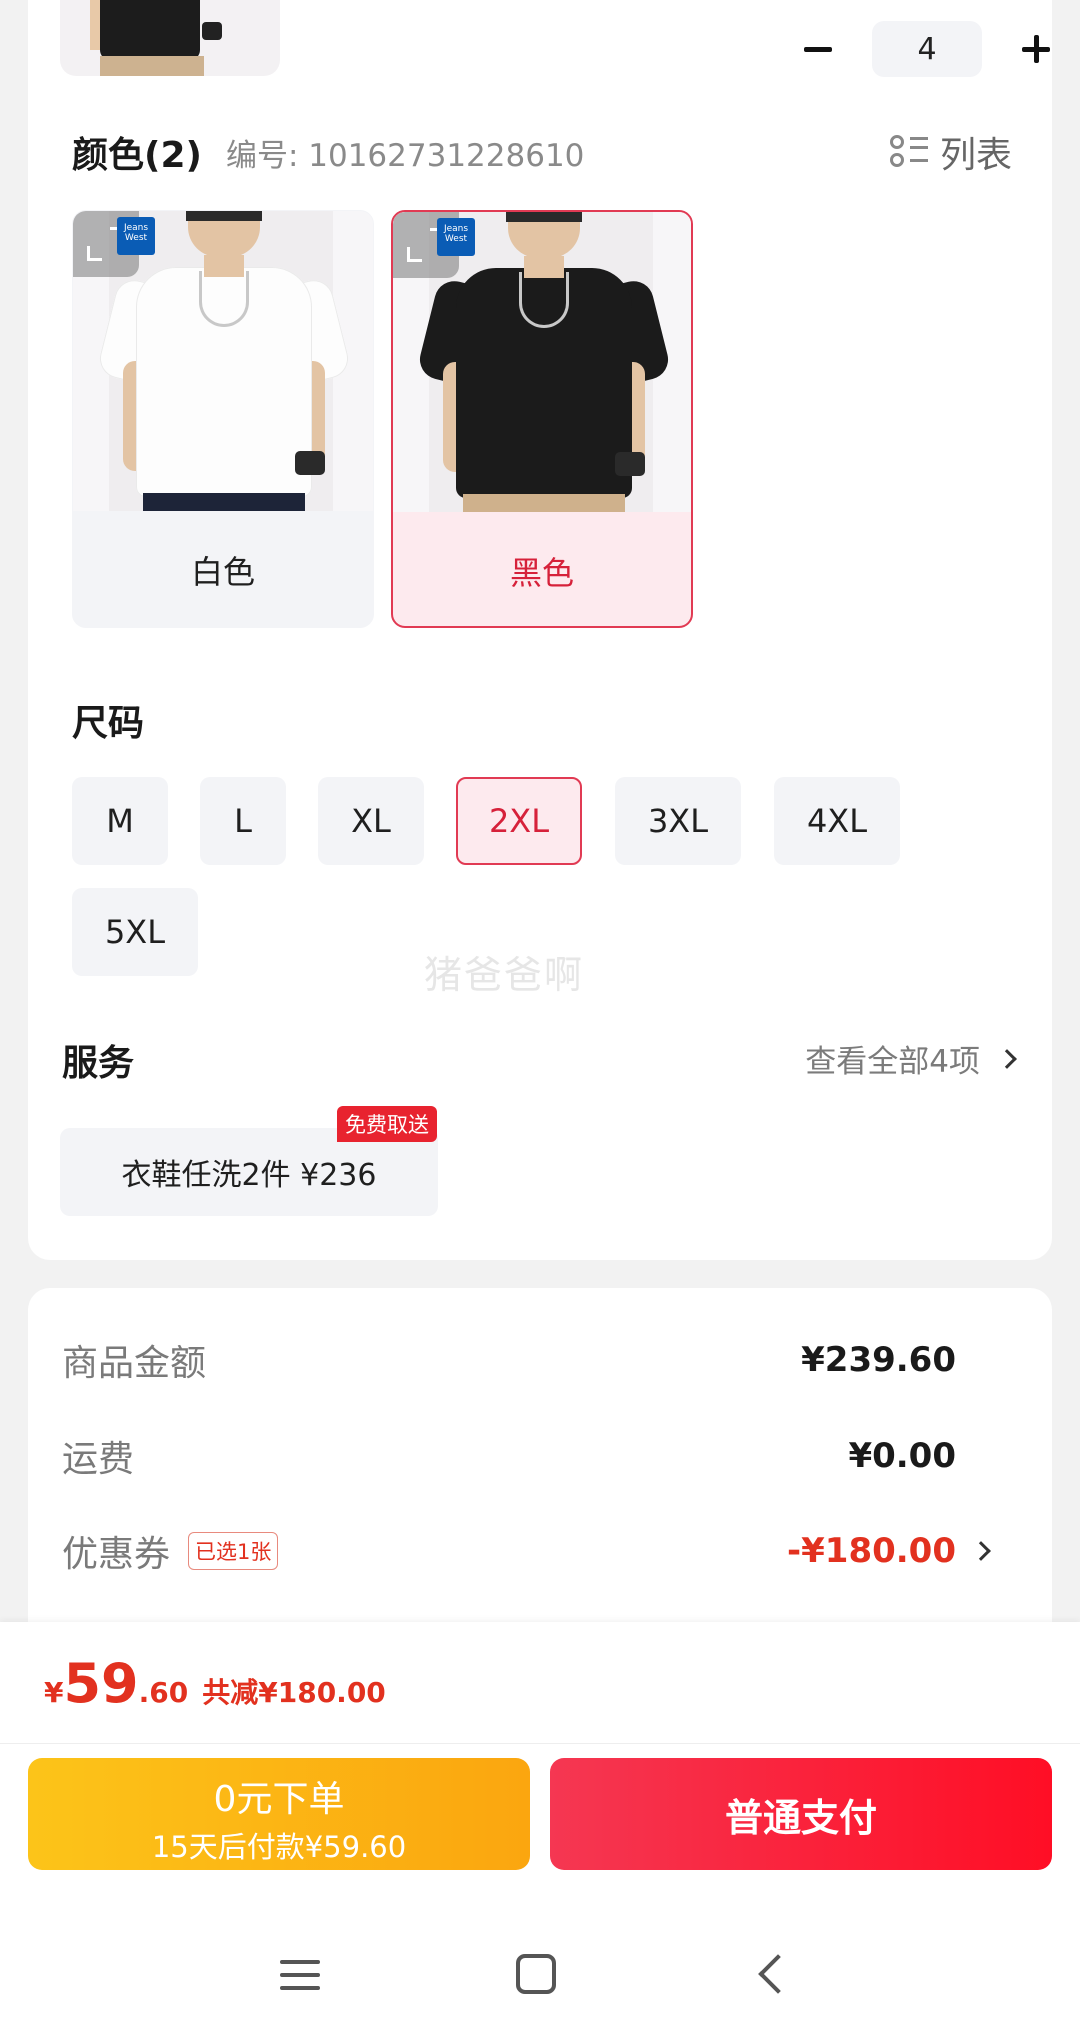 The image size is (1080, 2030). I want to click on total-price: ¥ 59 .60 共减¥180.00, so click(215, 1683).